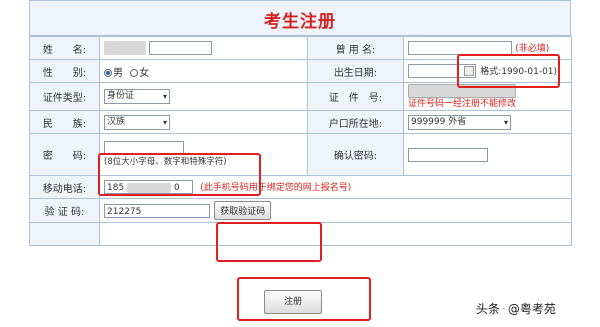  What do you see at coordinates (532, 49) in the screenshot?
I see `former-name-note: (非必填)` at bounding box center [532, 49].